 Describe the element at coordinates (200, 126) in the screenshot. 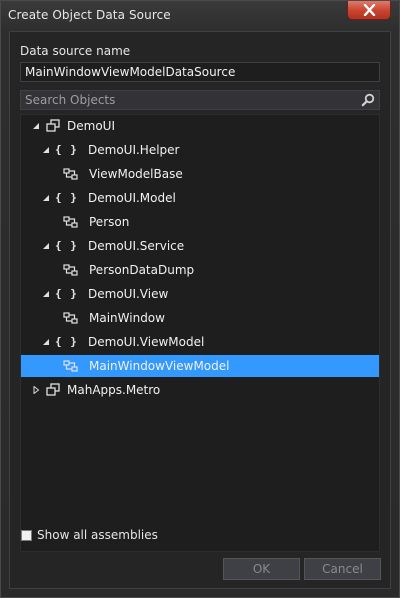

I see `tree-item-assembly: DemoUI` at that location.